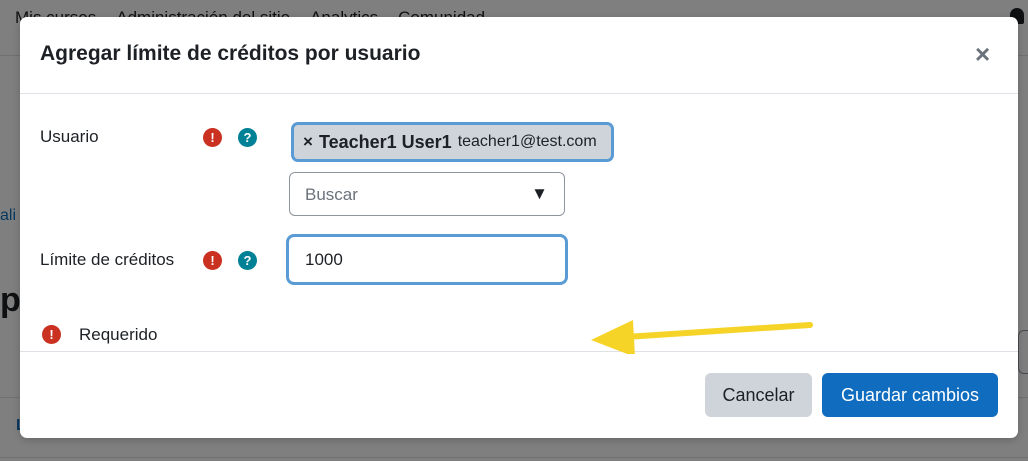 This screenshot has width=1028, height=461. Describe the element at coordinates (230, 53) in the screenshot. I see `modal-title: Agregar límite de créditos por usuario` at that location.